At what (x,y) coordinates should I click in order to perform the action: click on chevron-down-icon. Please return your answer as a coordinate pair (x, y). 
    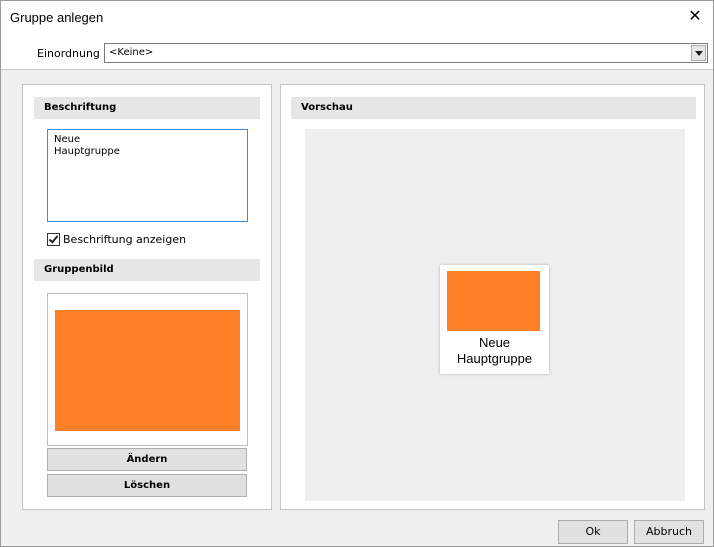
    Looking at the image, I should click on (699, 53).